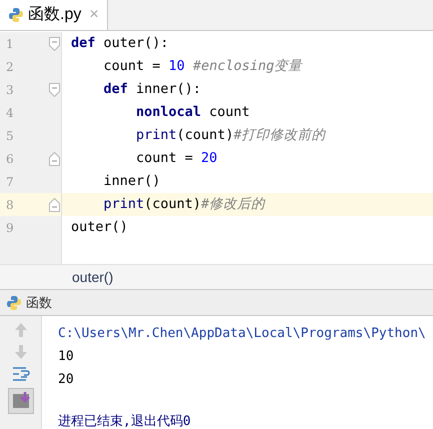 Image resolution: width=433 pixels, height=429 pixels. Describe the element at coordinates (10, 182) in the screenshot. I see `line-number: 7` at that location.